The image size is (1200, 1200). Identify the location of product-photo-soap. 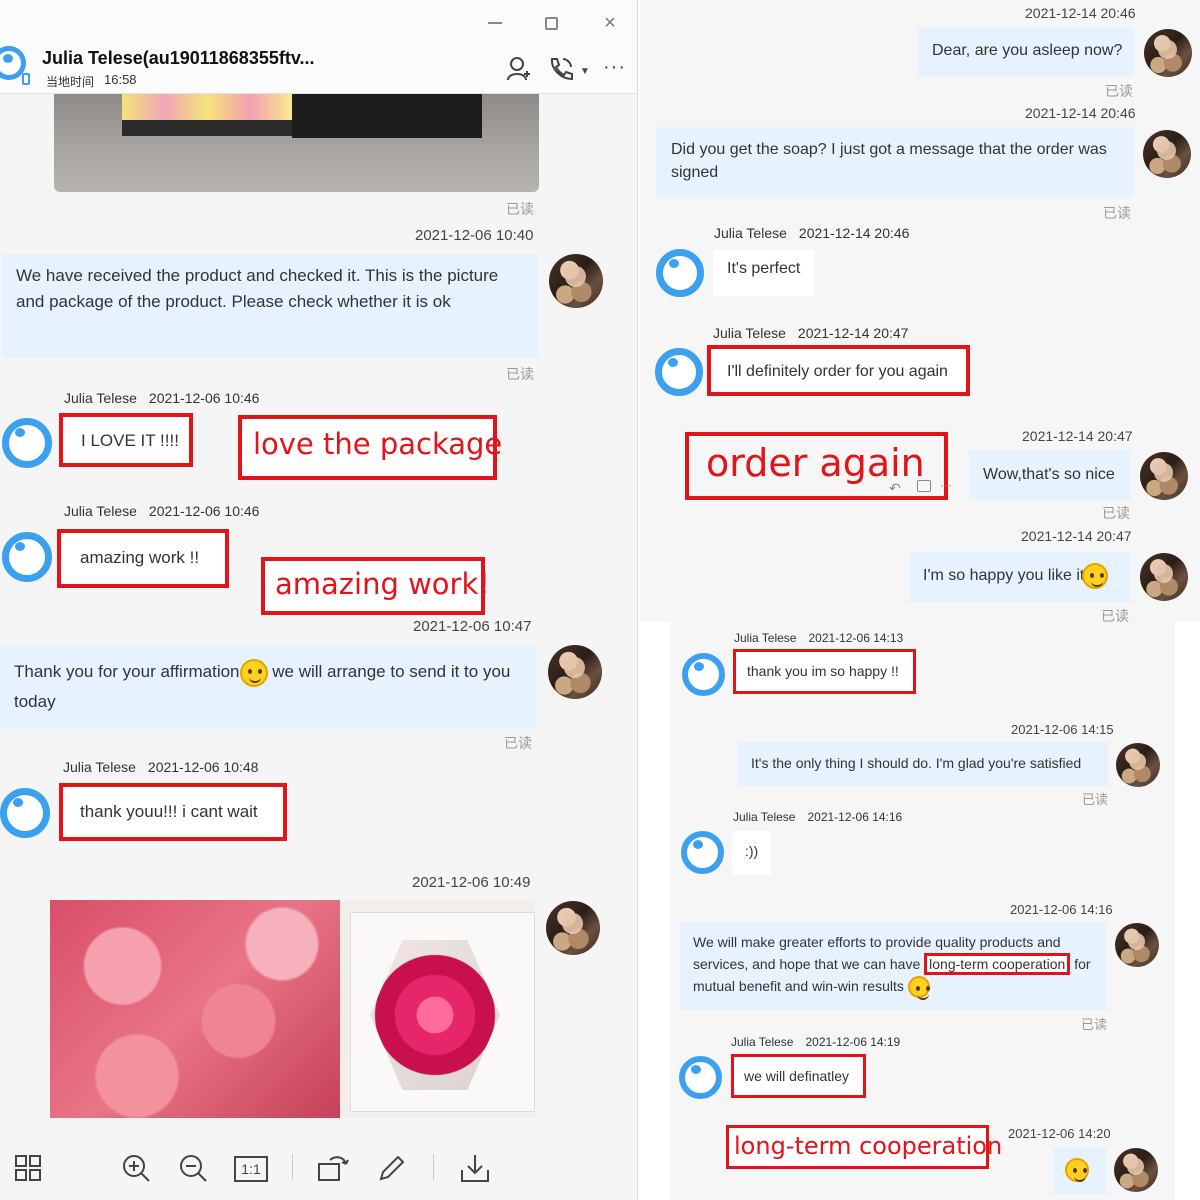
(292, 1010).